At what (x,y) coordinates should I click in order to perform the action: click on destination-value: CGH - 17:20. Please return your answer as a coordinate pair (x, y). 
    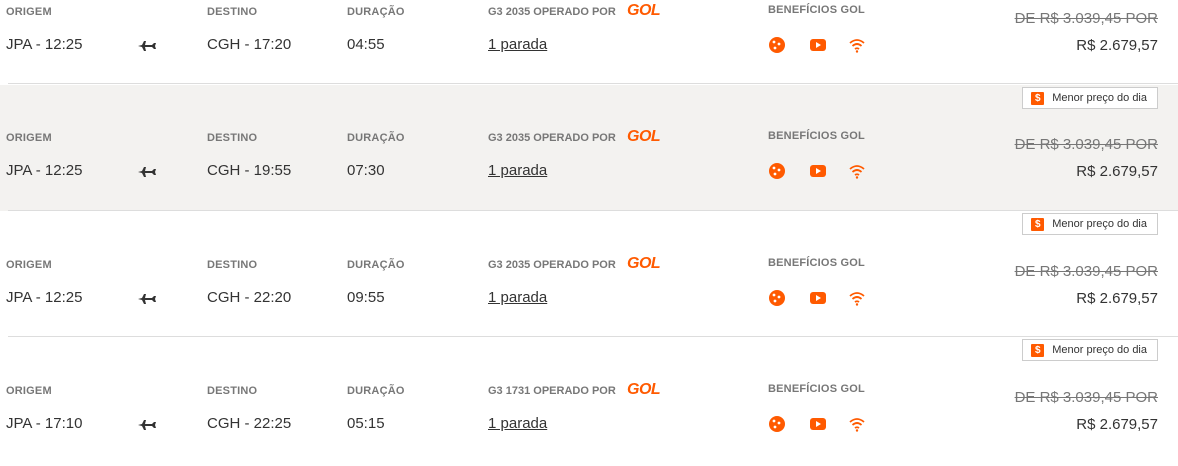
    Looking at the image, I should click on (249, 44).